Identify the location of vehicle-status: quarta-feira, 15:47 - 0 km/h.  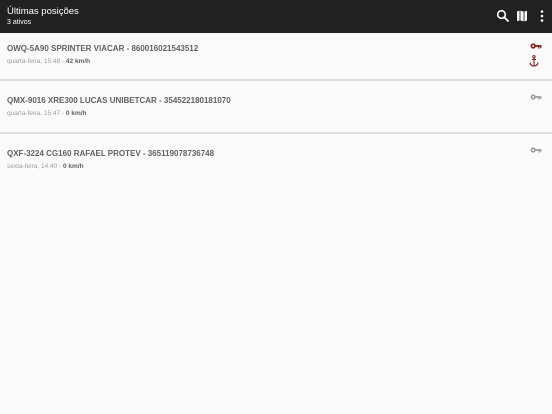
(47, 113).